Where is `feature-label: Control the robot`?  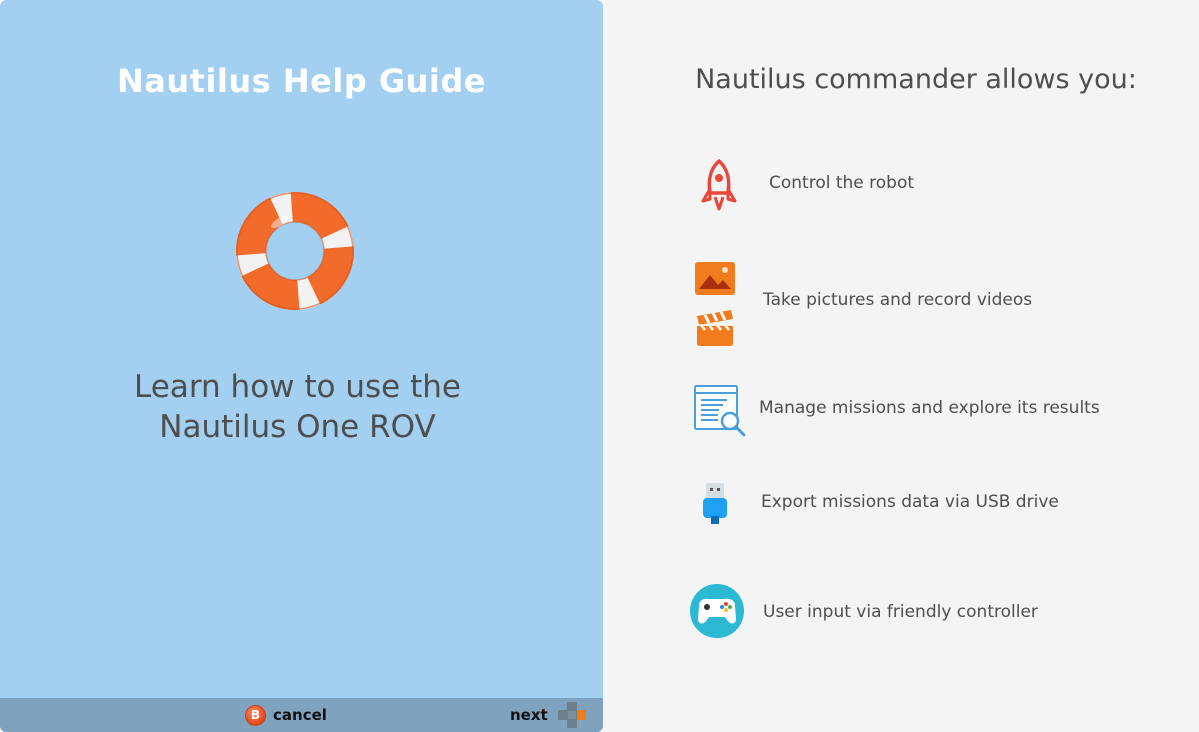 feature-label: Control the robot is located at coordinates (842, 183).